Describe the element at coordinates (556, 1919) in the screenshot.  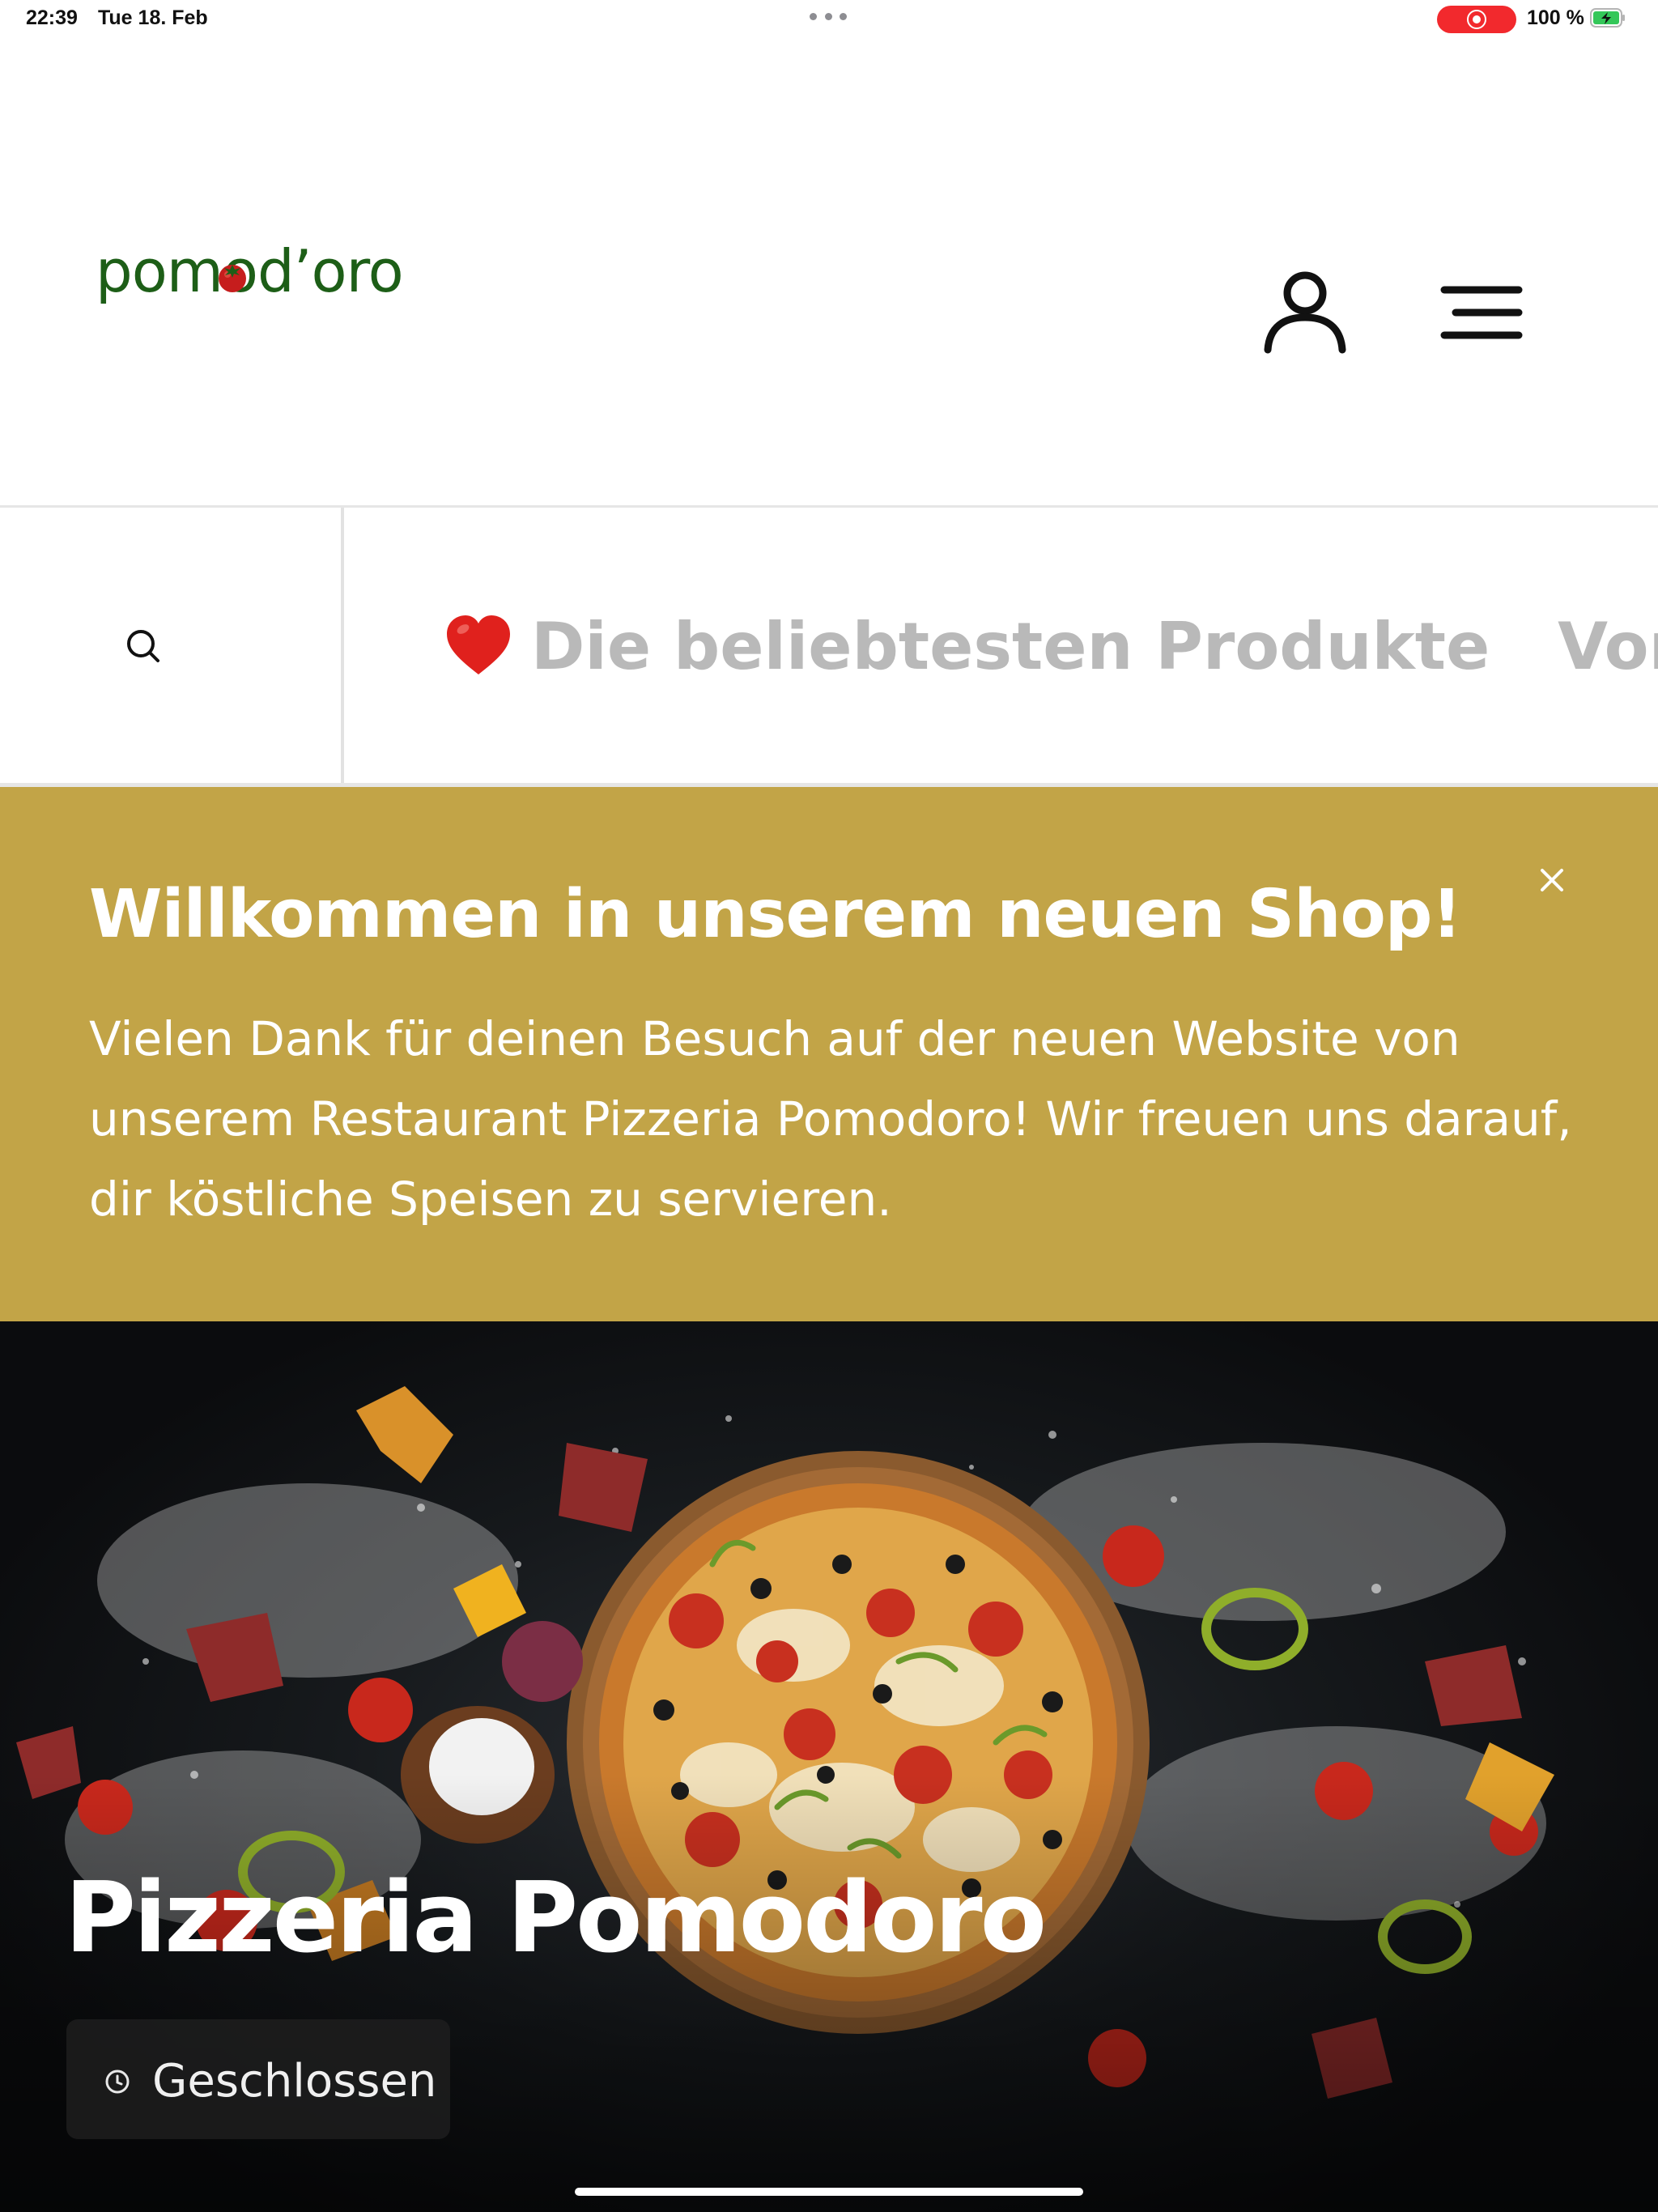
I see `restaurant-name: Pizzeria Pomodoro` at that location.